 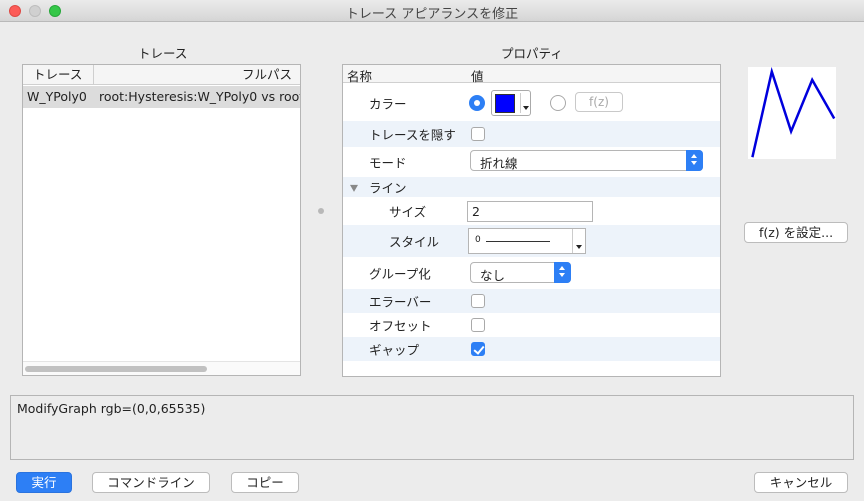 I want to click on property-row-errorbar: エラーバー, so click(x=531, y=301).